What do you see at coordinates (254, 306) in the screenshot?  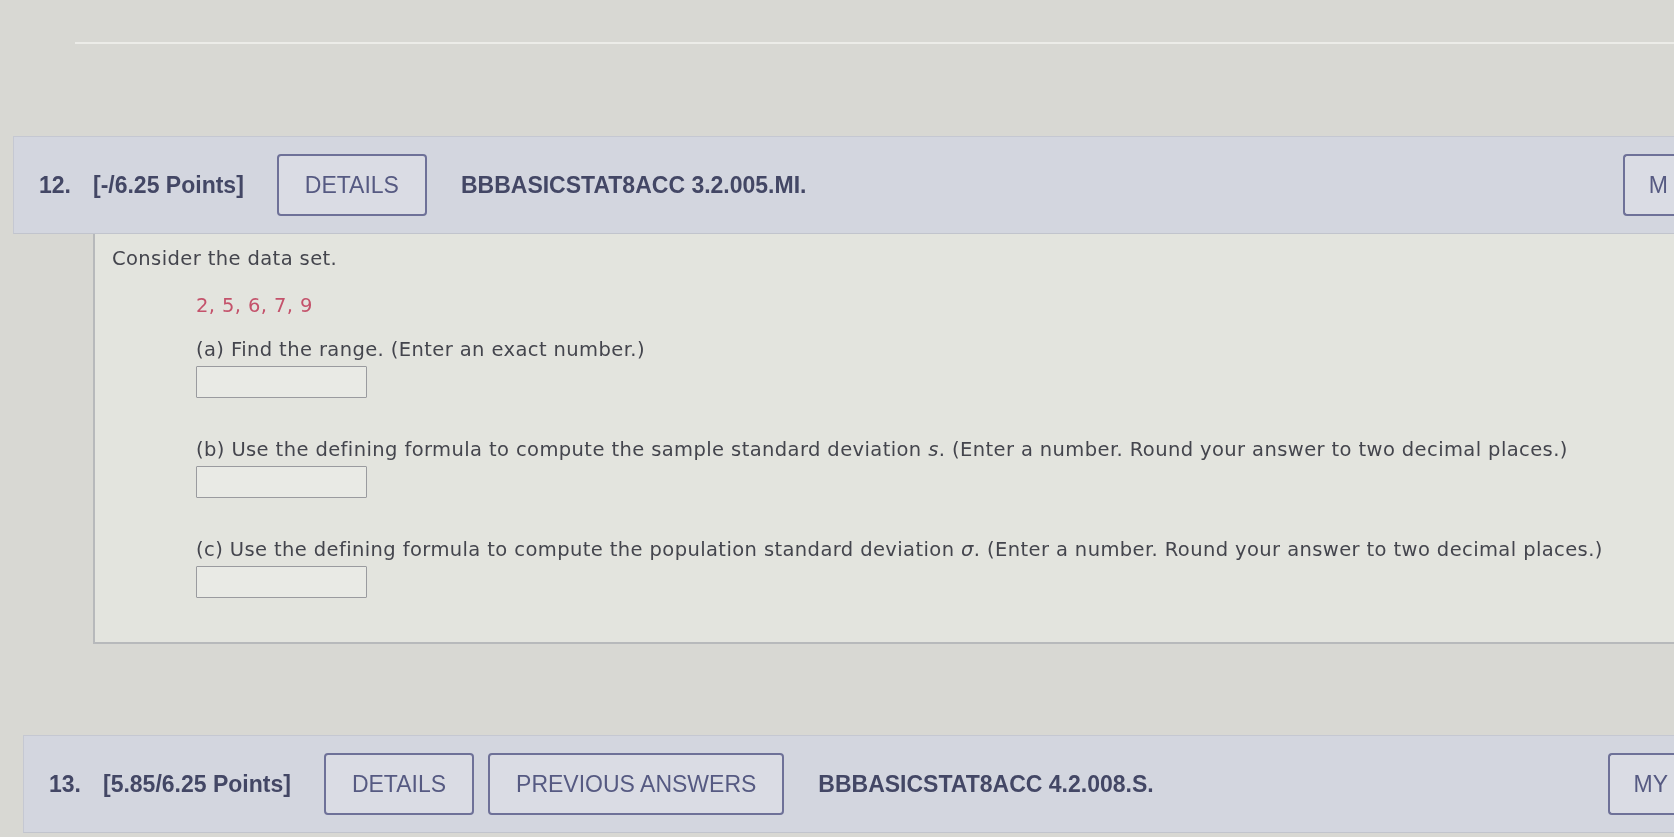 I see `data-values: 2, 5, 6, 7, 9` at bounding box center [254, 306].